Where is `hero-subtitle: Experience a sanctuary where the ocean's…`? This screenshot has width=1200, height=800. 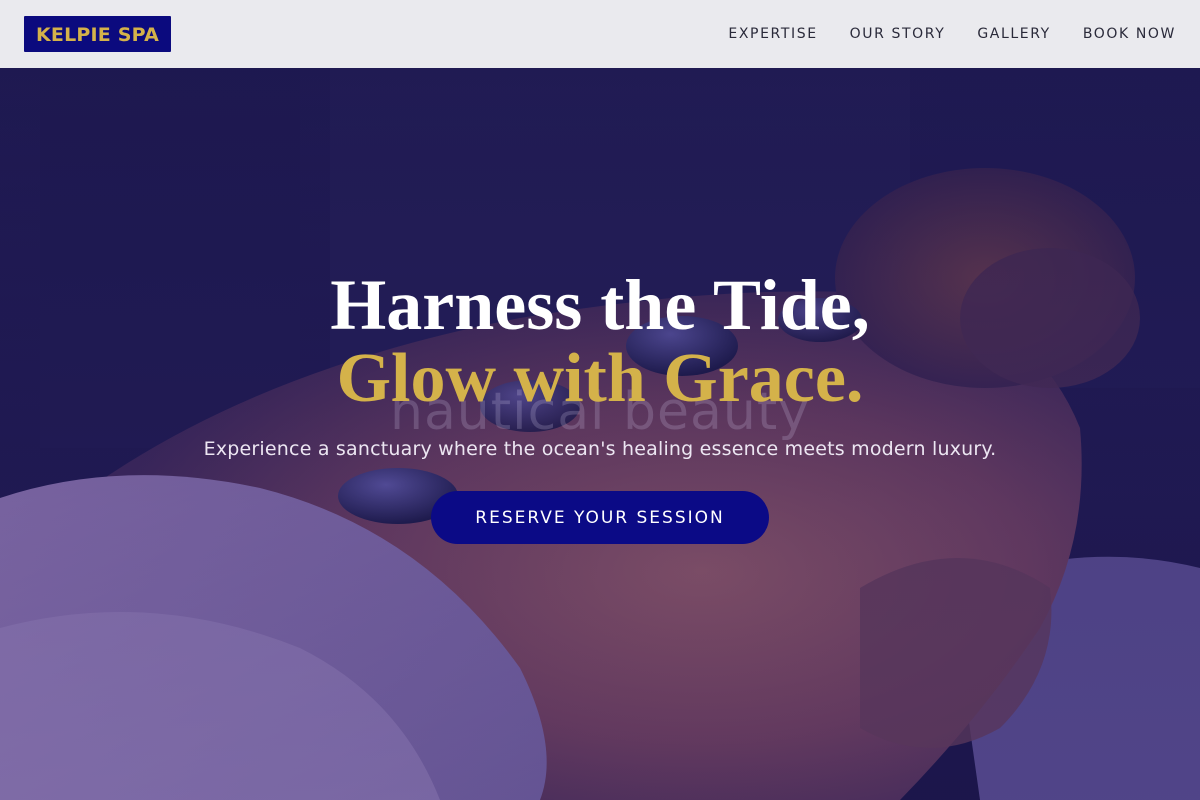 hero-subtitle: Experience a sanctuary where the ocean's… is located at coordinates (600, 449).